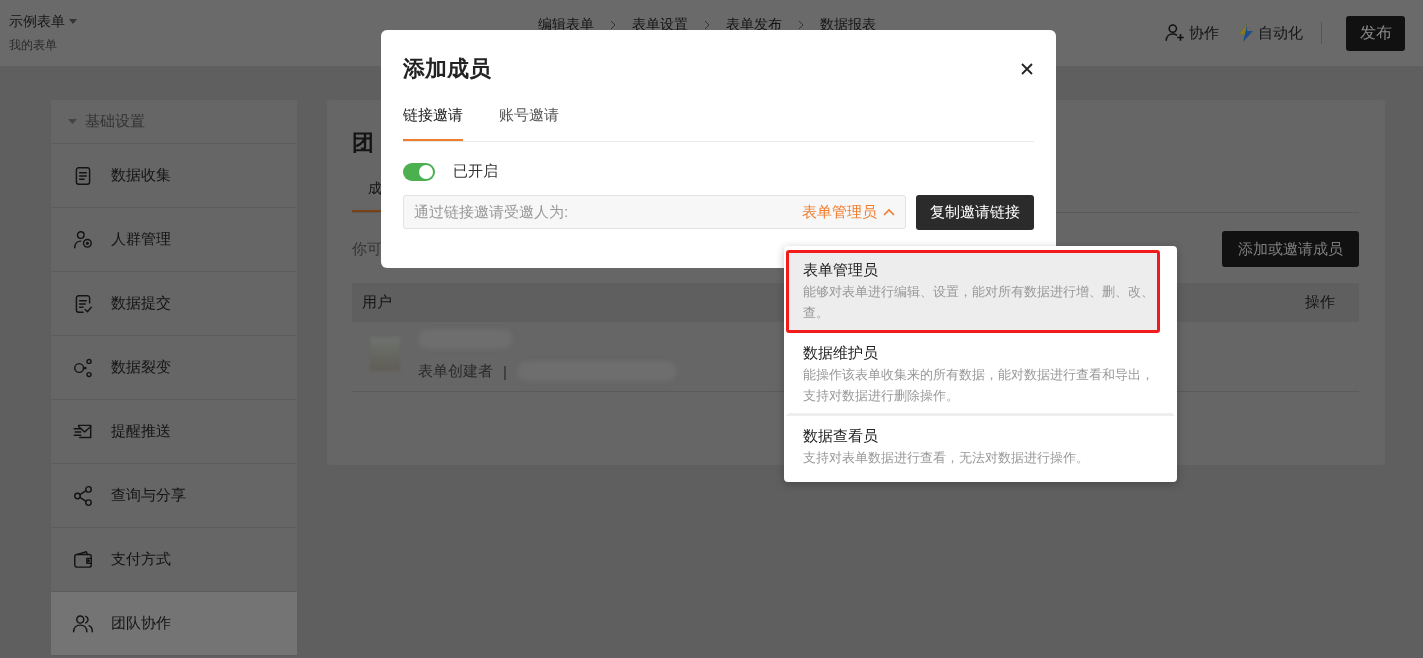  Describe the element at coordinates (83, 559) in the screenshot. I see `wallet-icon` at that location.